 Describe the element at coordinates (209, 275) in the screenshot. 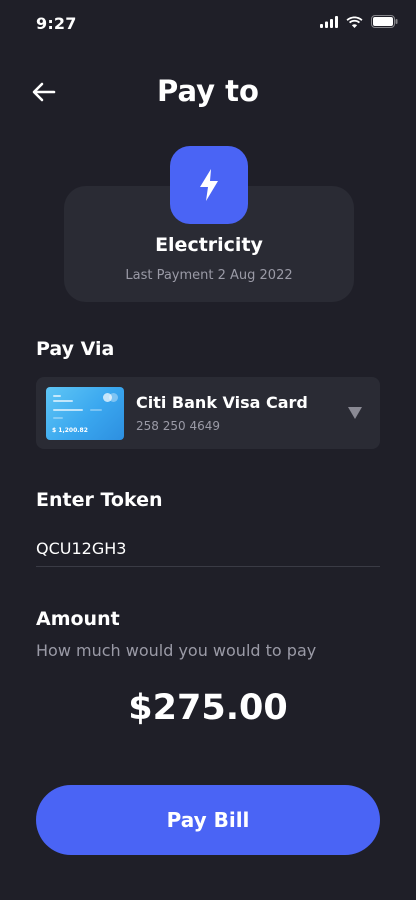

I see `biller-last-payment: Last Payment 2 Aug 2022` at that location.